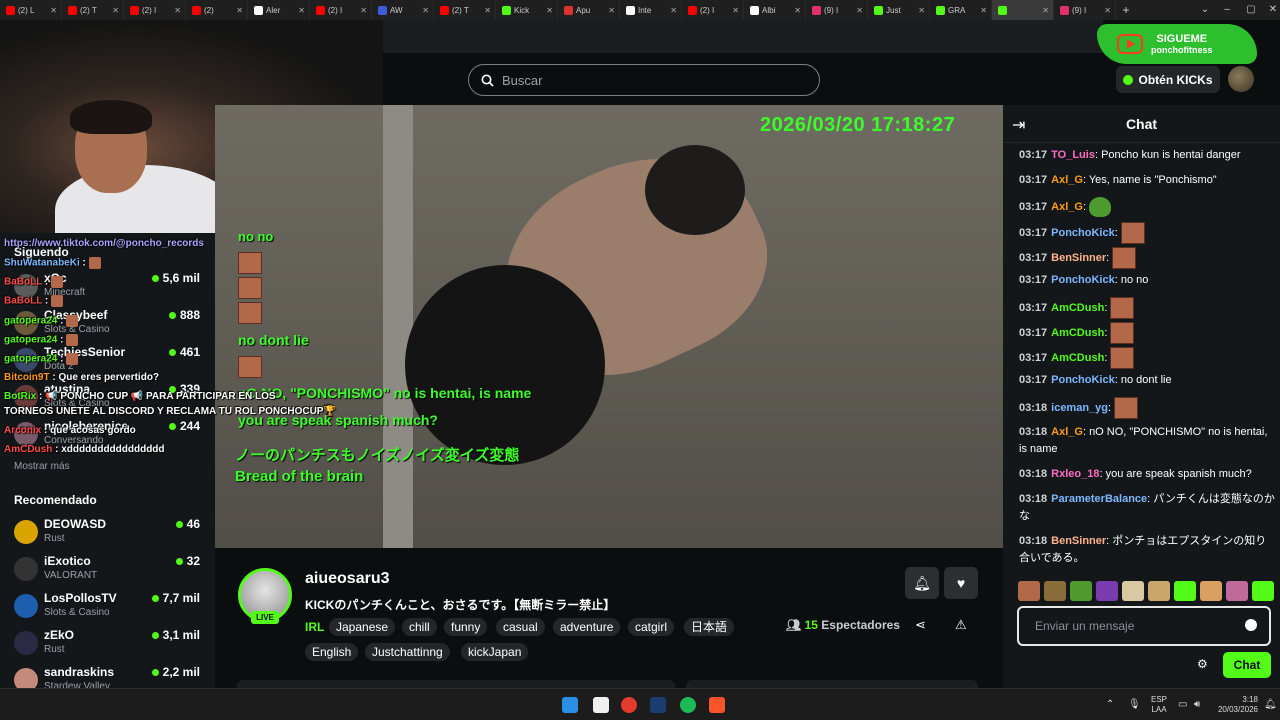  What do you see at coordinates (495, 652) in the screenshot?
I see `stream-tag: kickJapan` at bounding box center [495, 652].